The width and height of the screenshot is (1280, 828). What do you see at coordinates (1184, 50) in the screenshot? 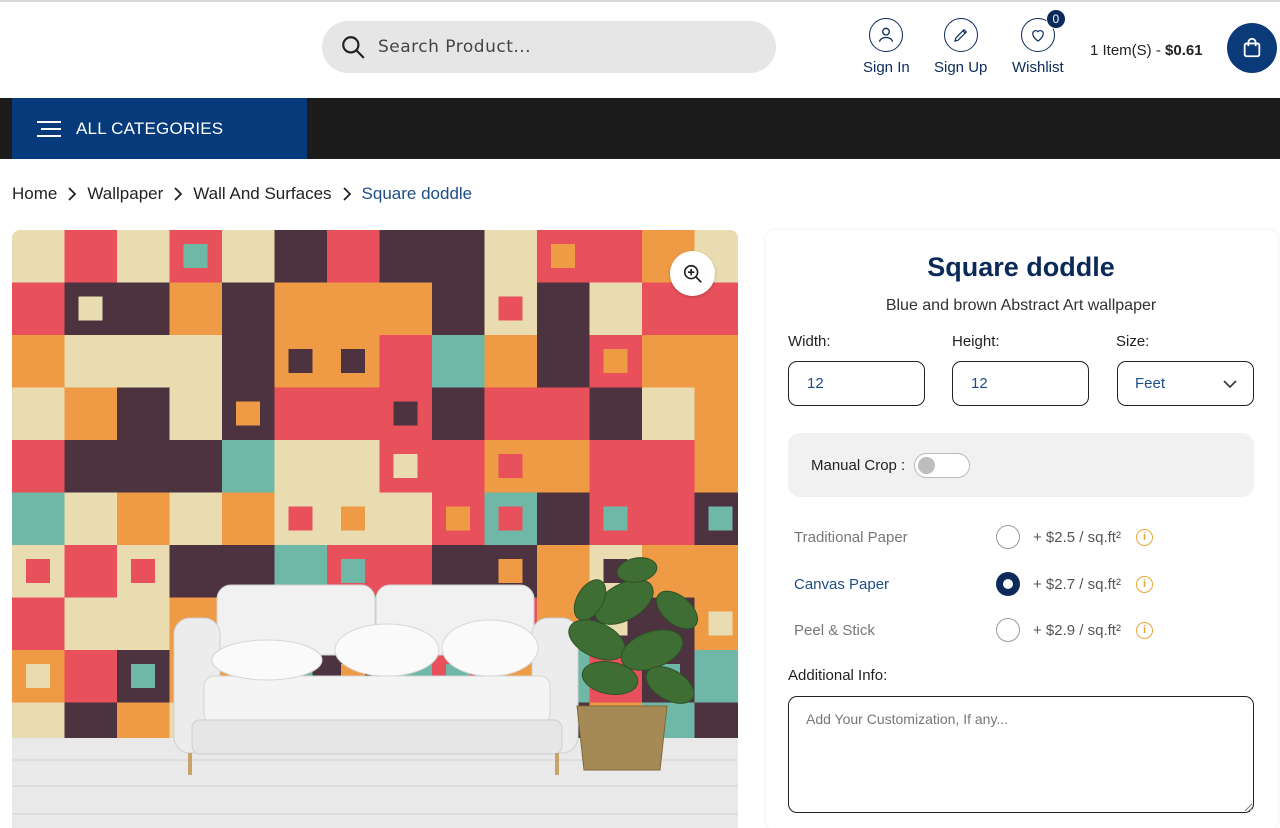
I see `cart-total: $0.61` at bounding box center [1184, 50].